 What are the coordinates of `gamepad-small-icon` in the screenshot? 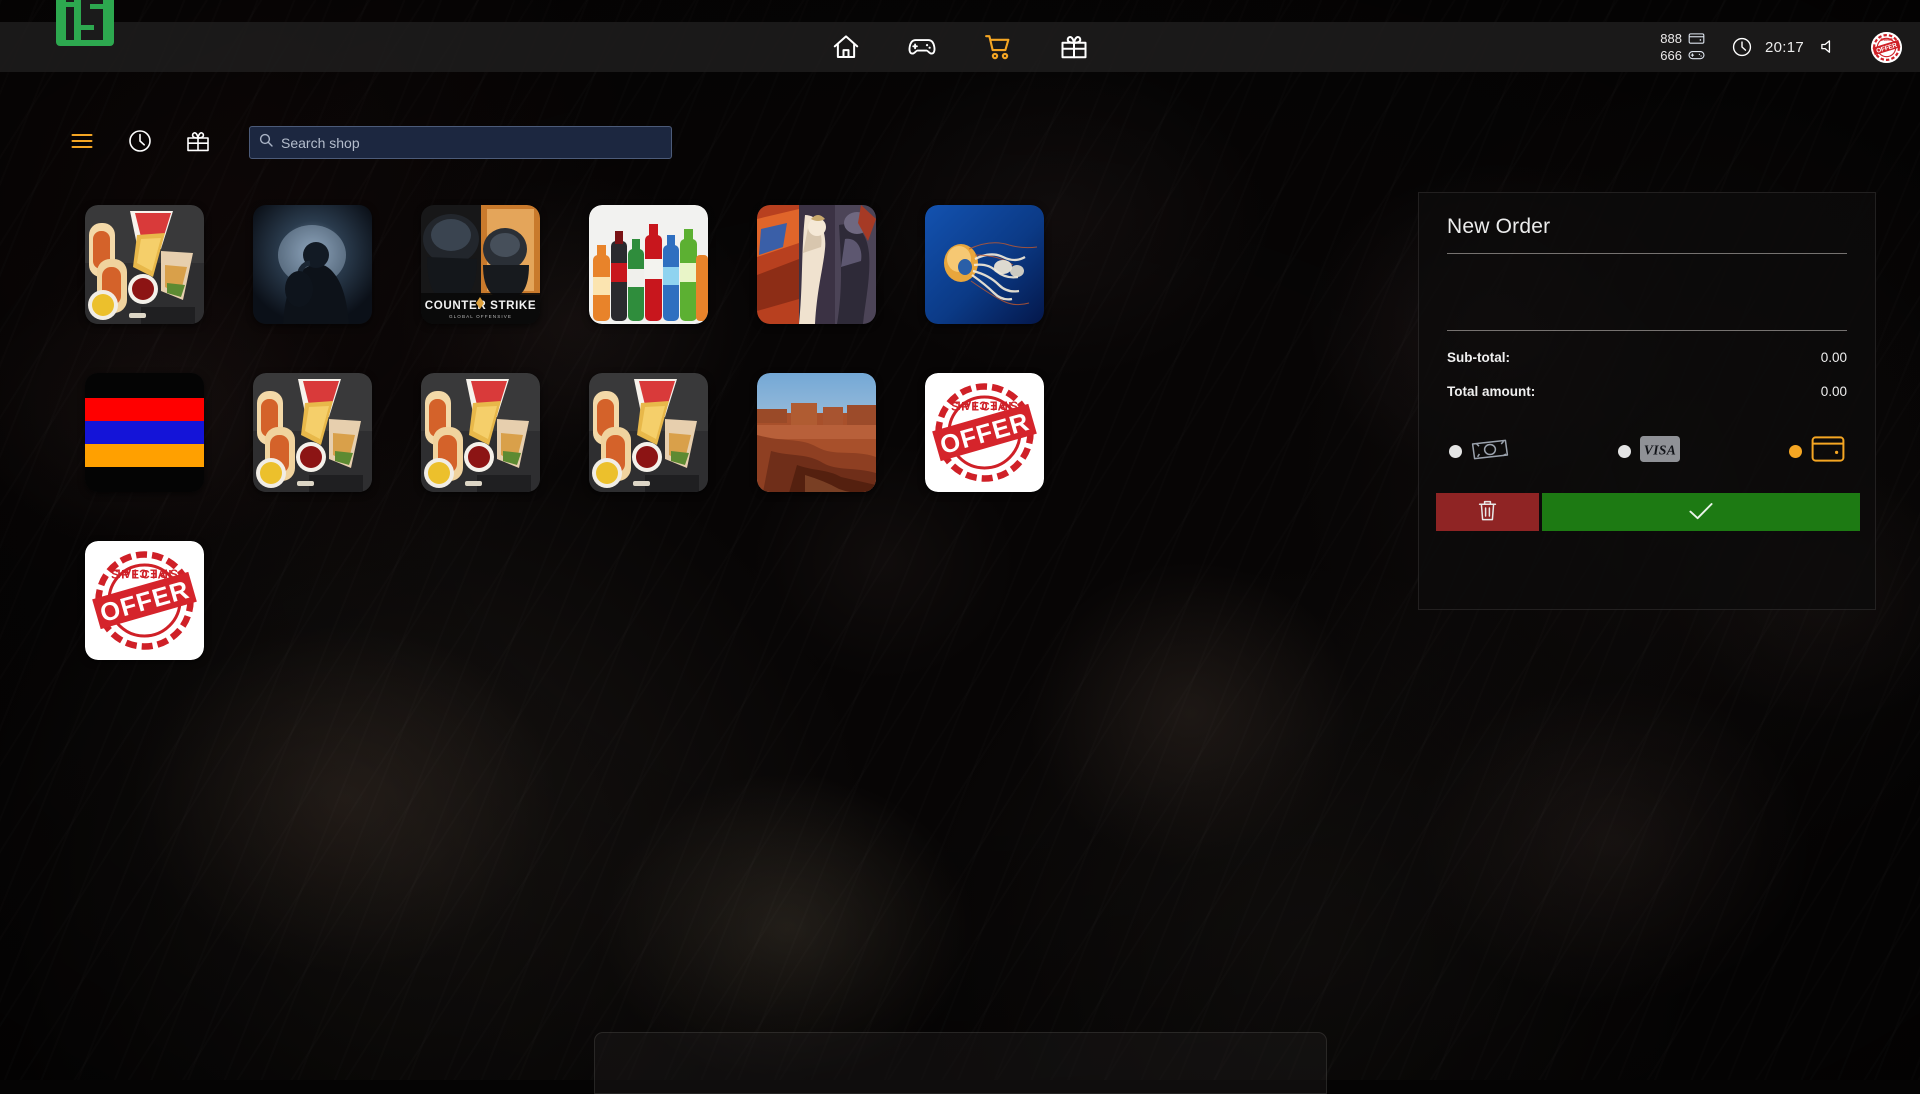 It's located at (1696, 55).